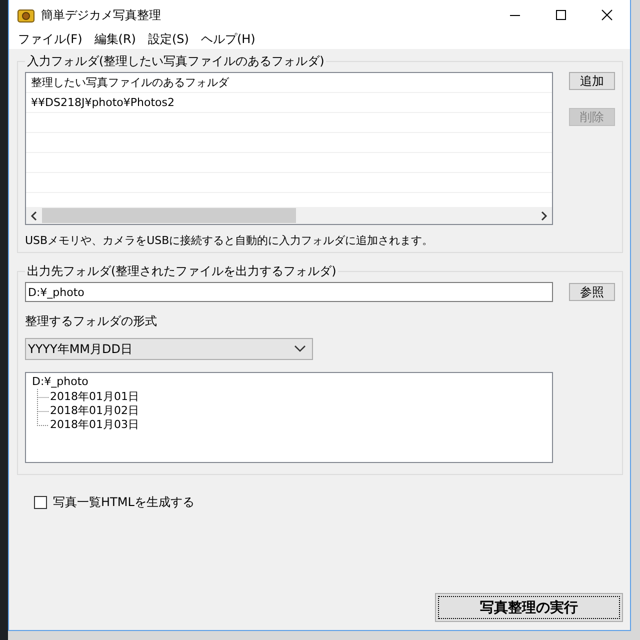  What do you see at coordinates (101, 15) in the screenshot?
I see `window-title: 簡単デジカメ写真整理` at bounding box center [101, 15].